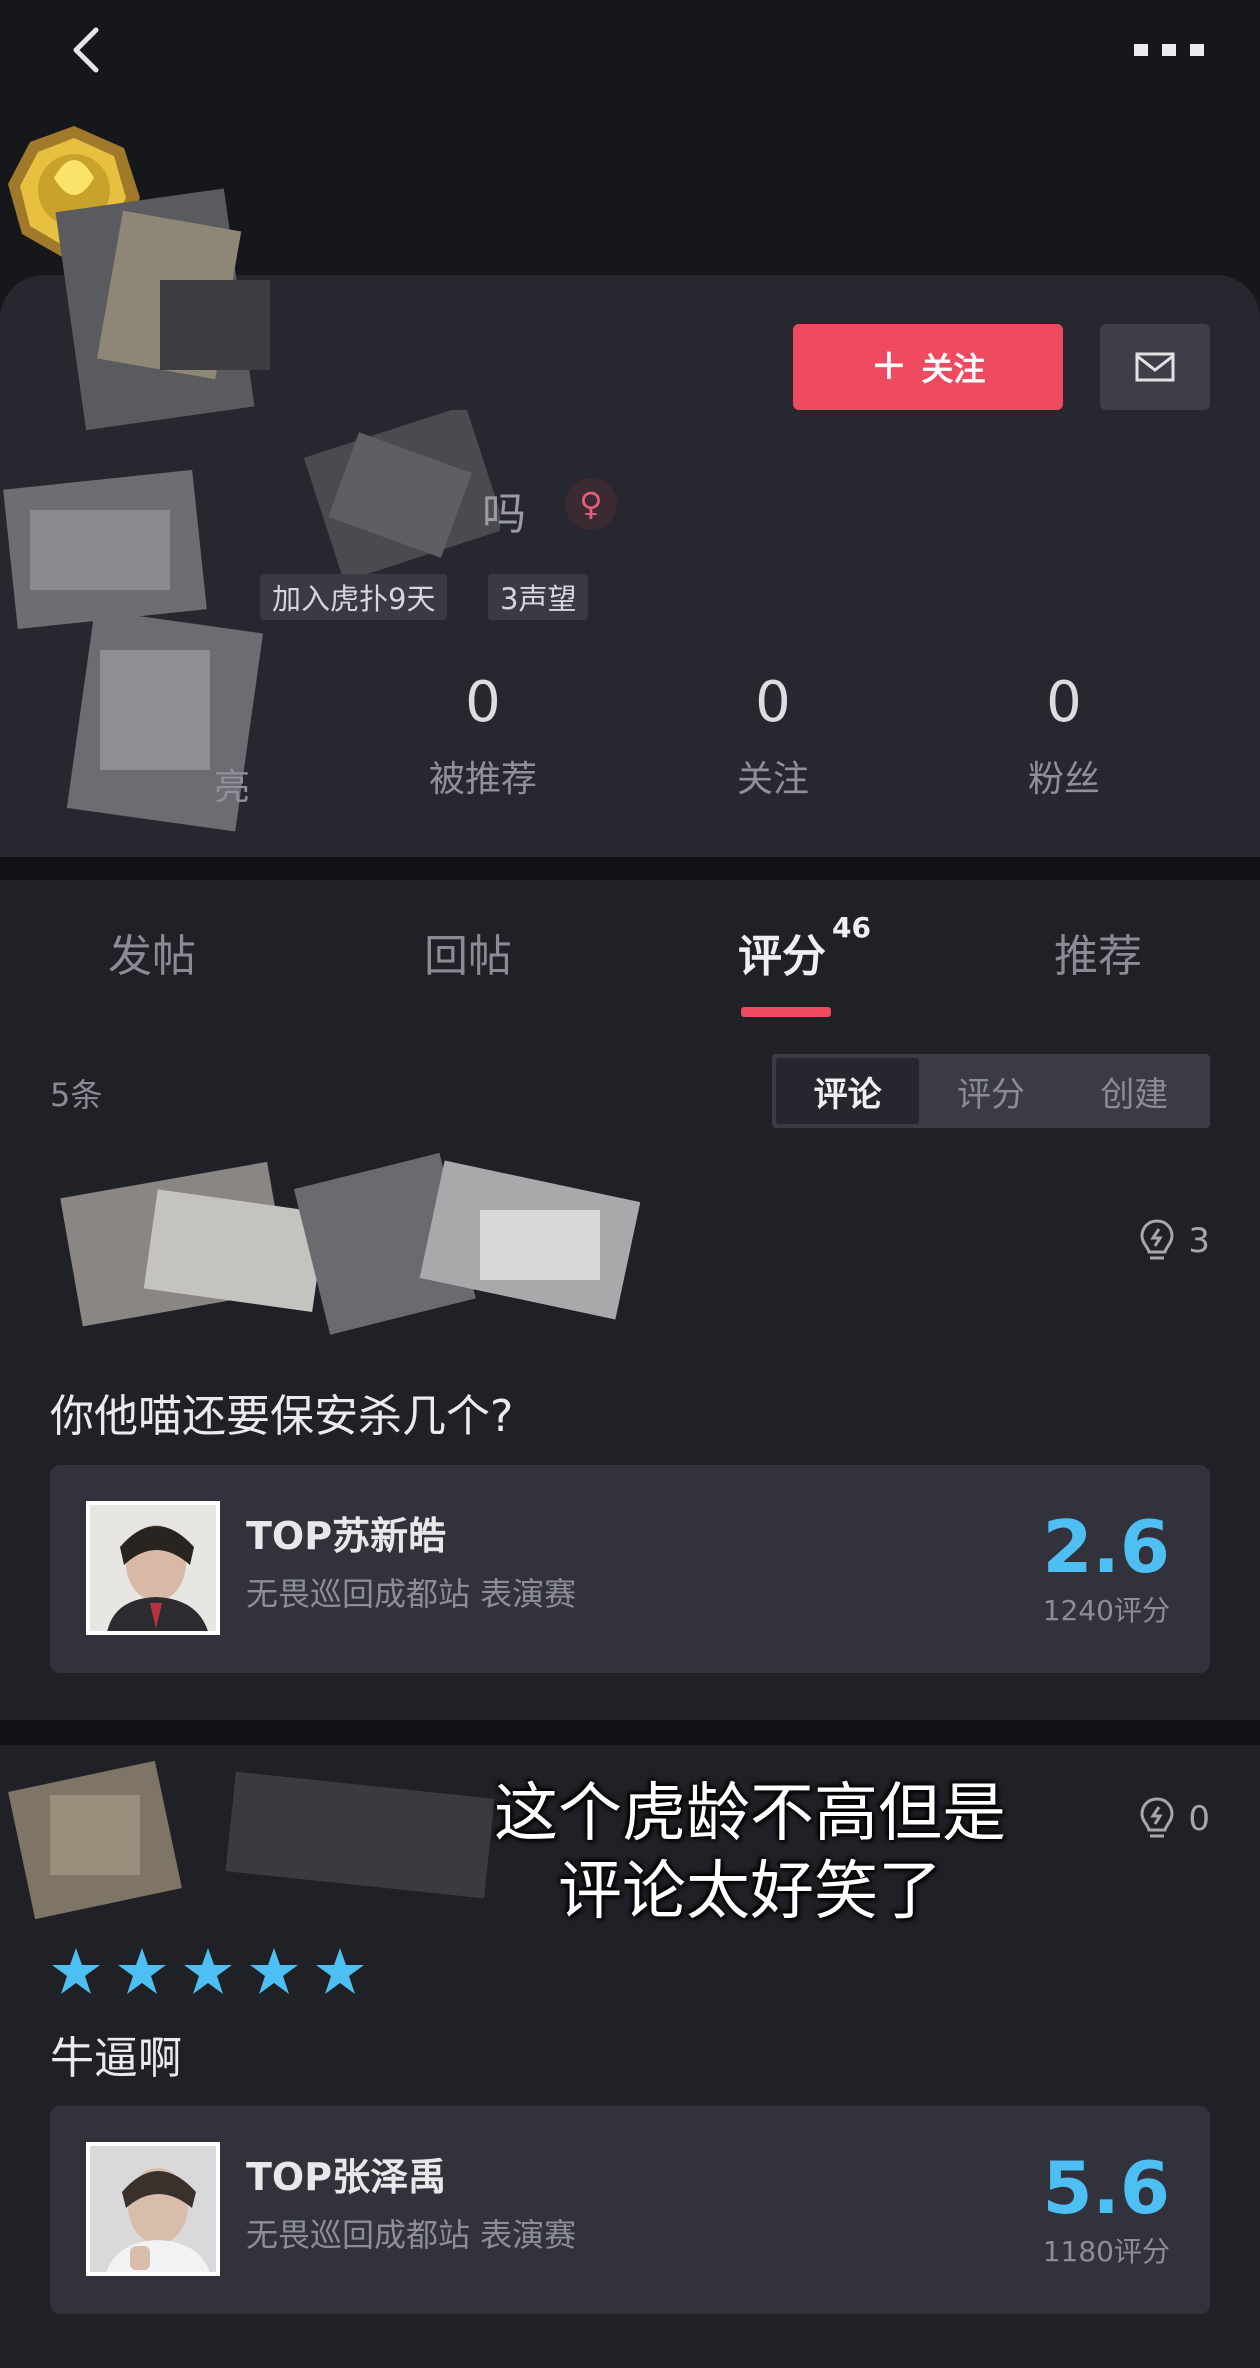 The image size is (1260, 2368). I want to click on like-count: 0, so click(1199, 1819).